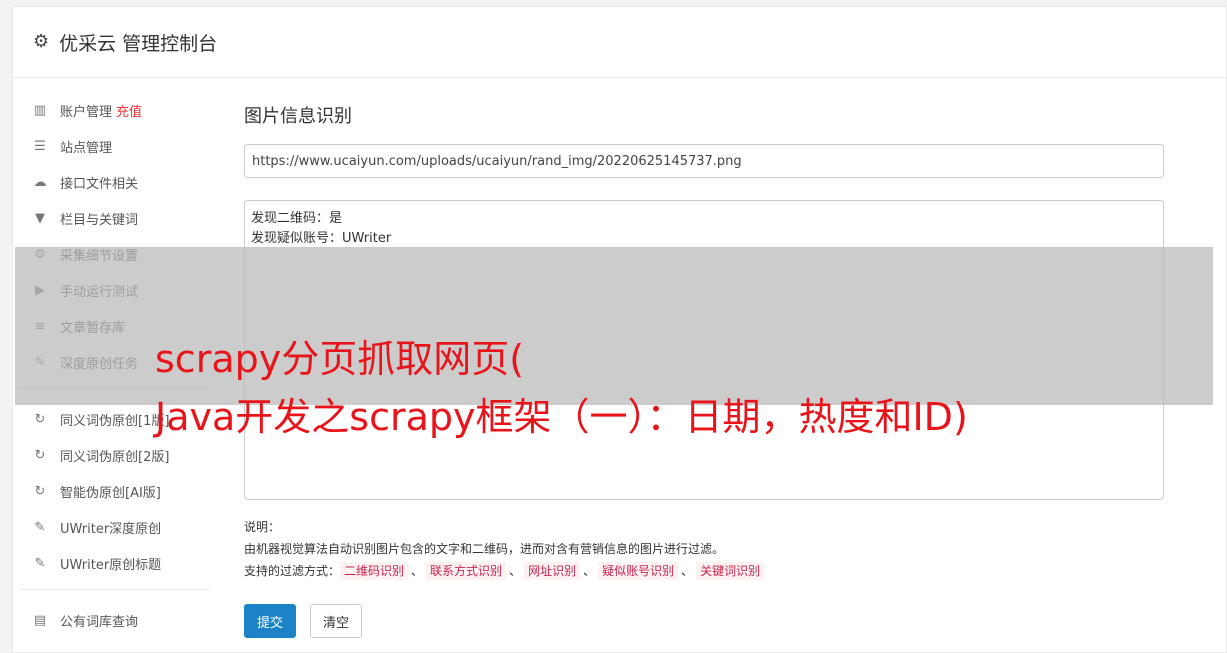 Image resolution: width=1227 pixels, height=653 pixels. I want to click on filter-tag: 关键词识别, so click(730, 571).